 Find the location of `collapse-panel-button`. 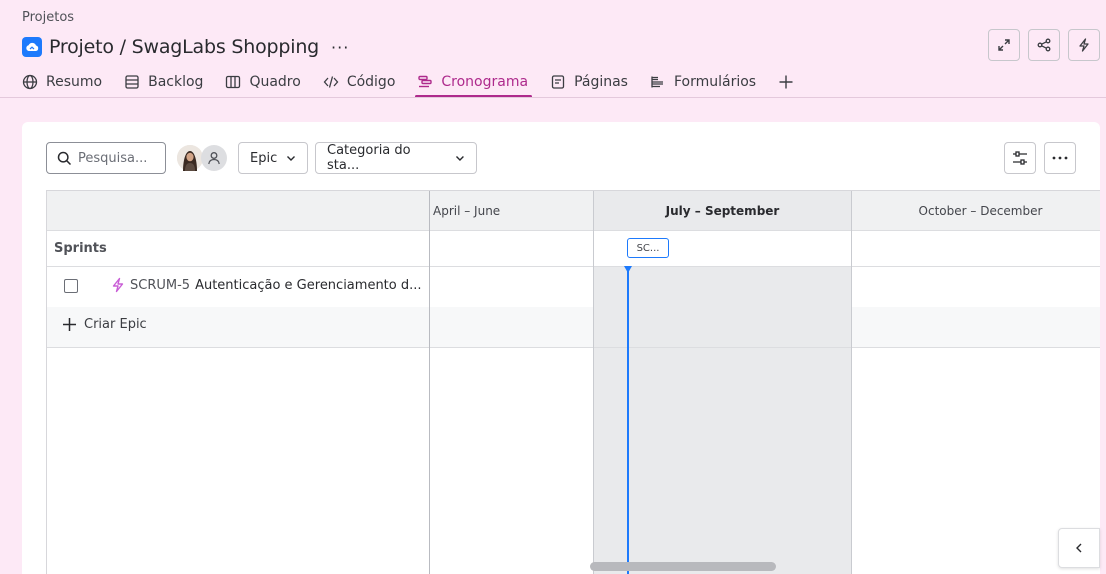

collapse-panel-button is located at coordinates (1079, 548).